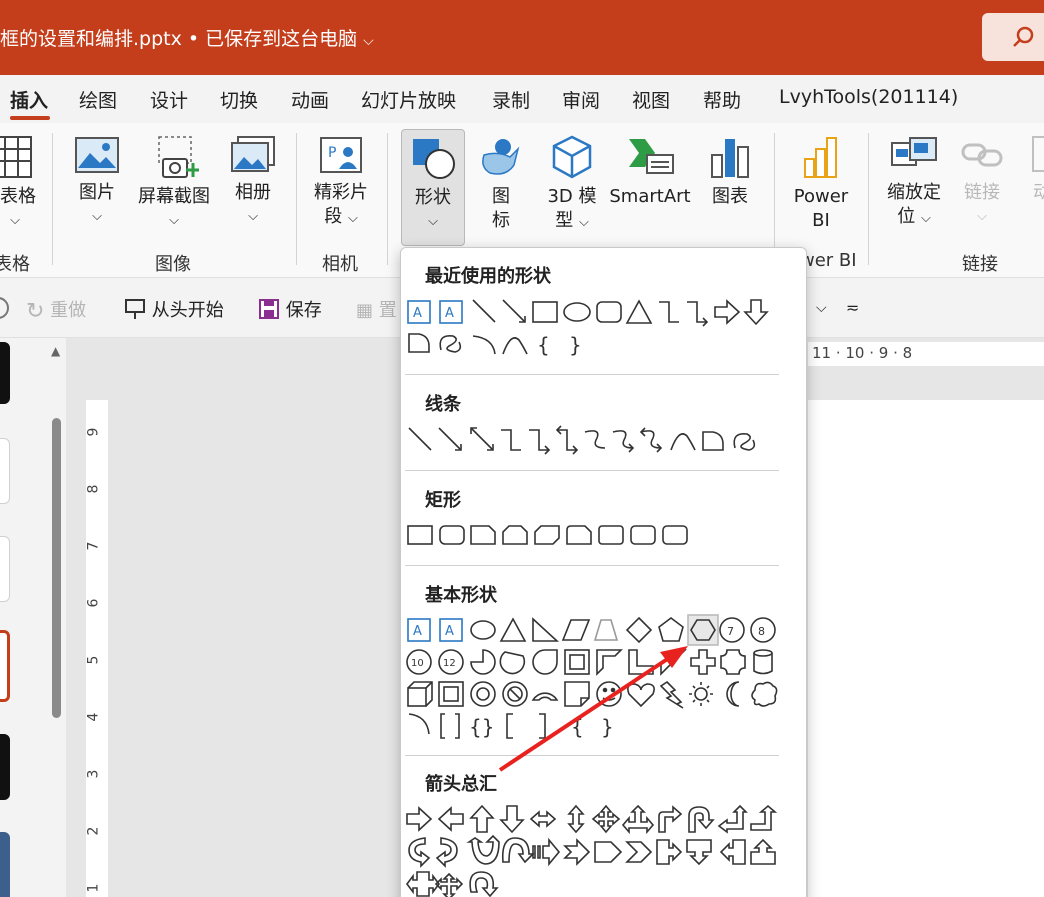 This screenshot has width=1044, height=897. What do you see at coordinates (408, 99) in the screenshot?
I see `tab-slideshow: 幻灯片放映` at bounding box center [408, 99].